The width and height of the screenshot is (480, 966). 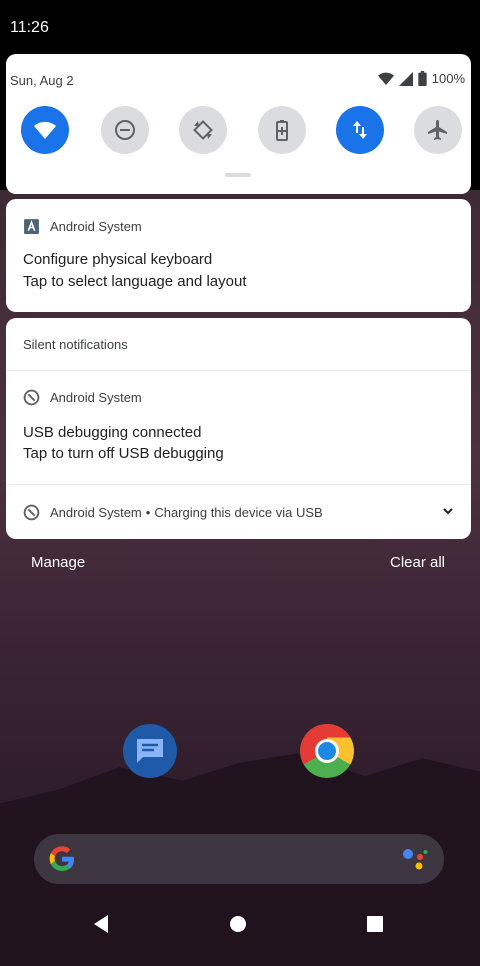 What do you see at coordinates (448, 511) in the screenshot?
I see `chevron-down-icon` at bounding box center [448, 511].